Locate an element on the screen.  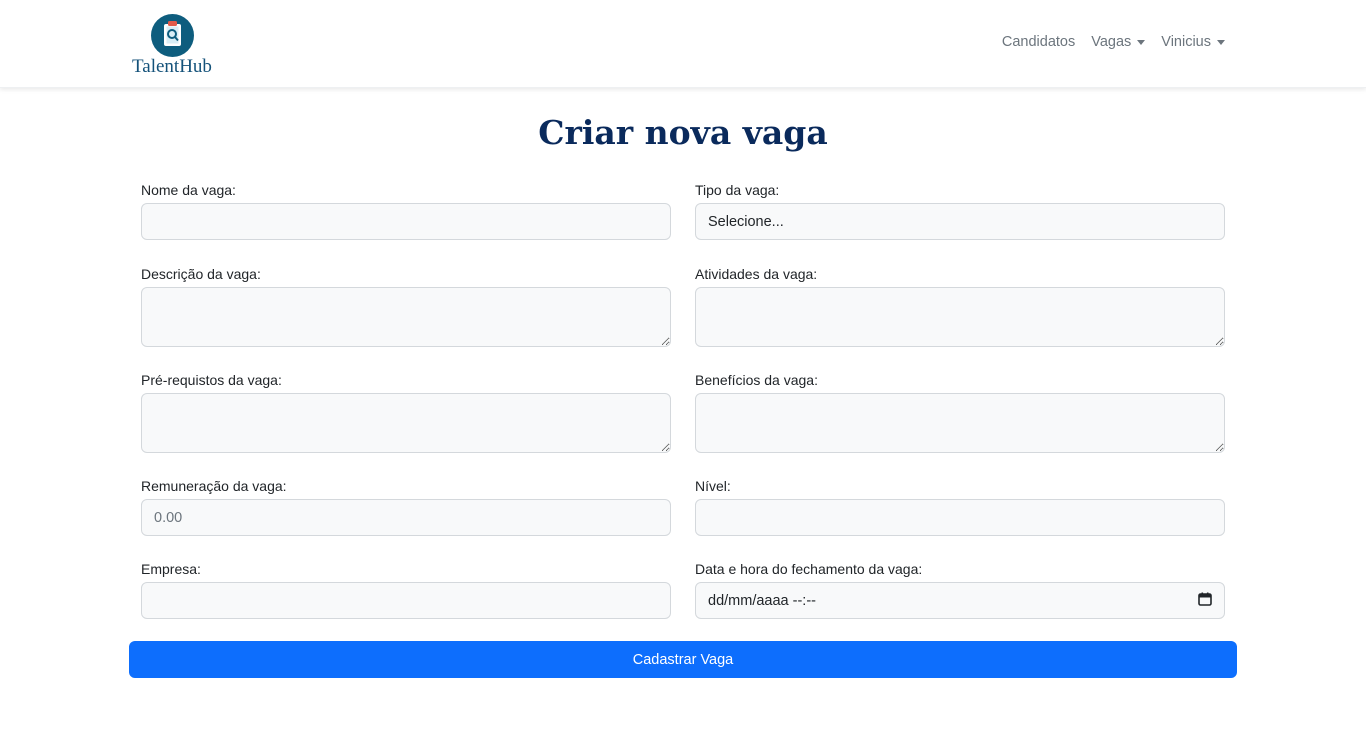
nome-field-group: Nome da vaga: is located at coordinates (406, 211).